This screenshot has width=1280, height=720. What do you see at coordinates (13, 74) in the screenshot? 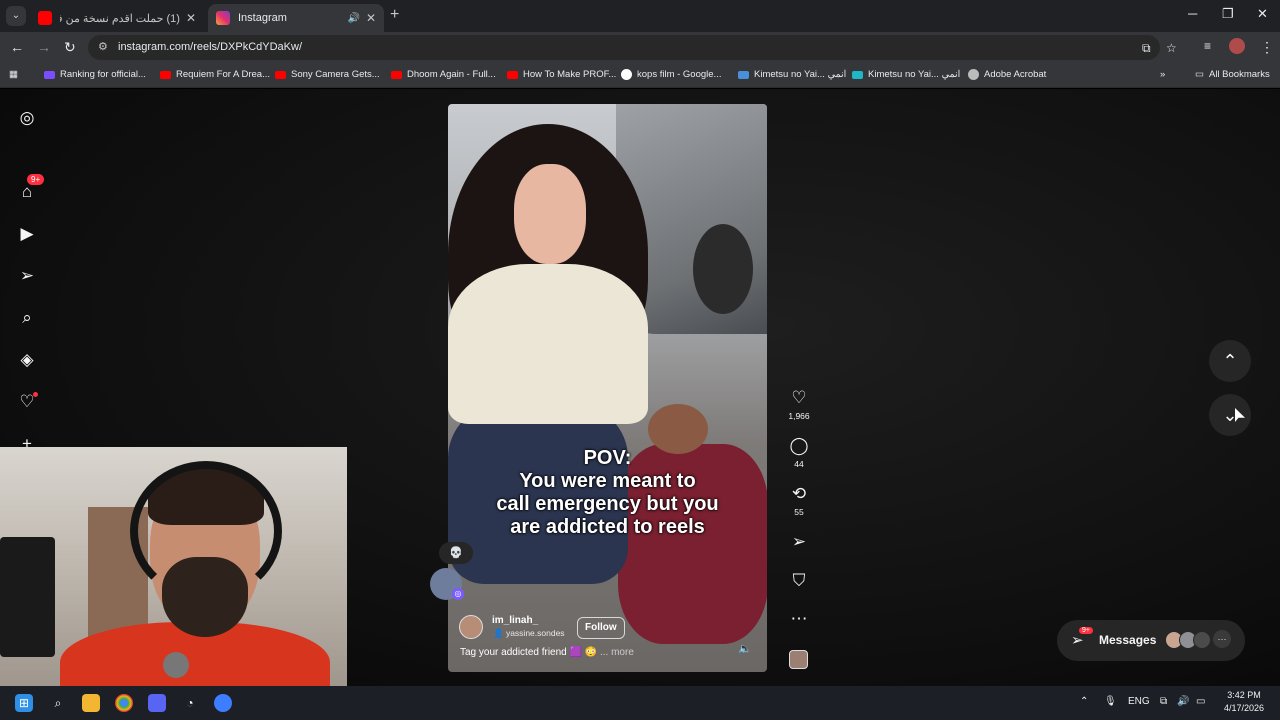
I see `apps-grid-icon: ▦` at bounding box center [13, 74].